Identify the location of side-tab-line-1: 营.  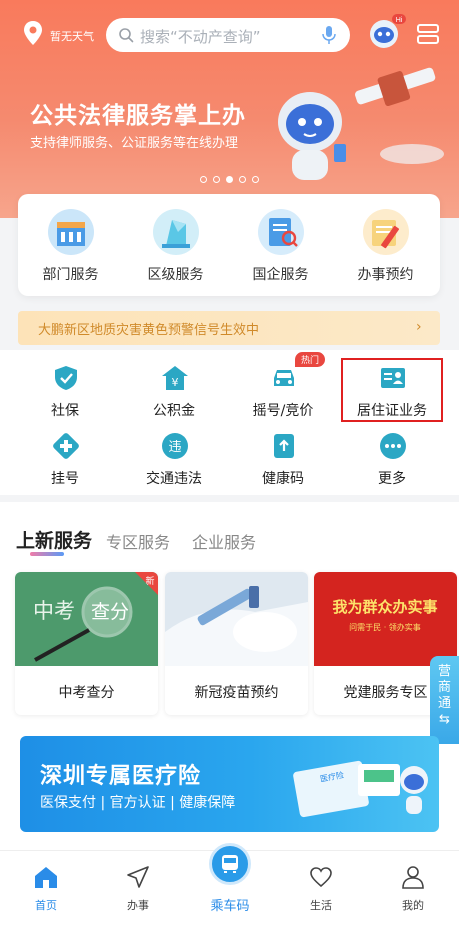
(444, 671).